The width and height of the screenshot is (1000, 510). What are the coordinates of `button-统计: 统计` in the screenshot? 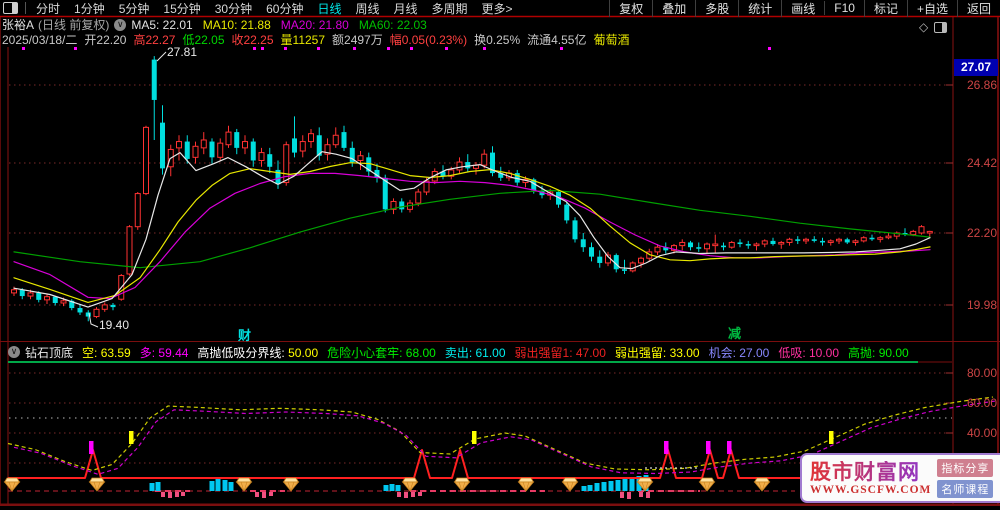 It's located at (759, 8).